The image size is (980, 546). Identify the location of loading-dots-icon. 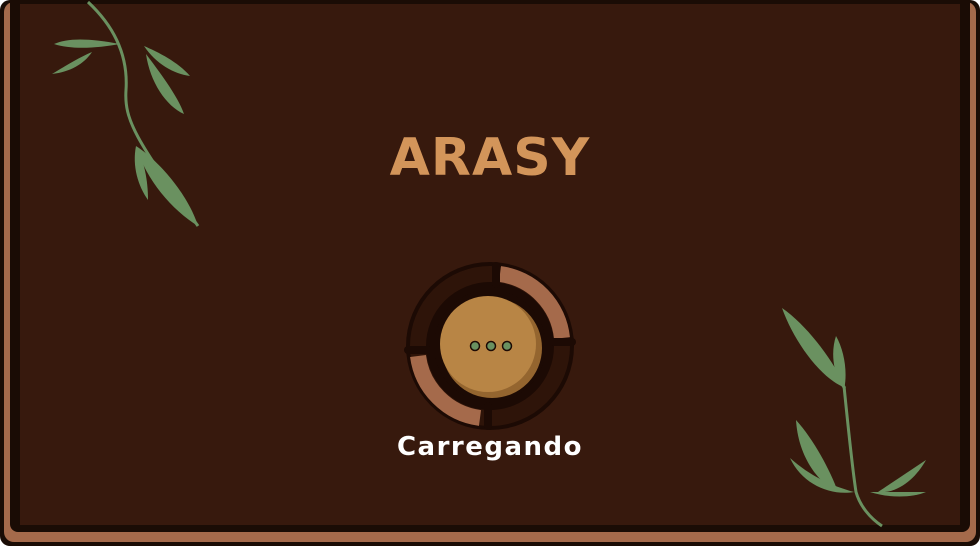
(491, 346).